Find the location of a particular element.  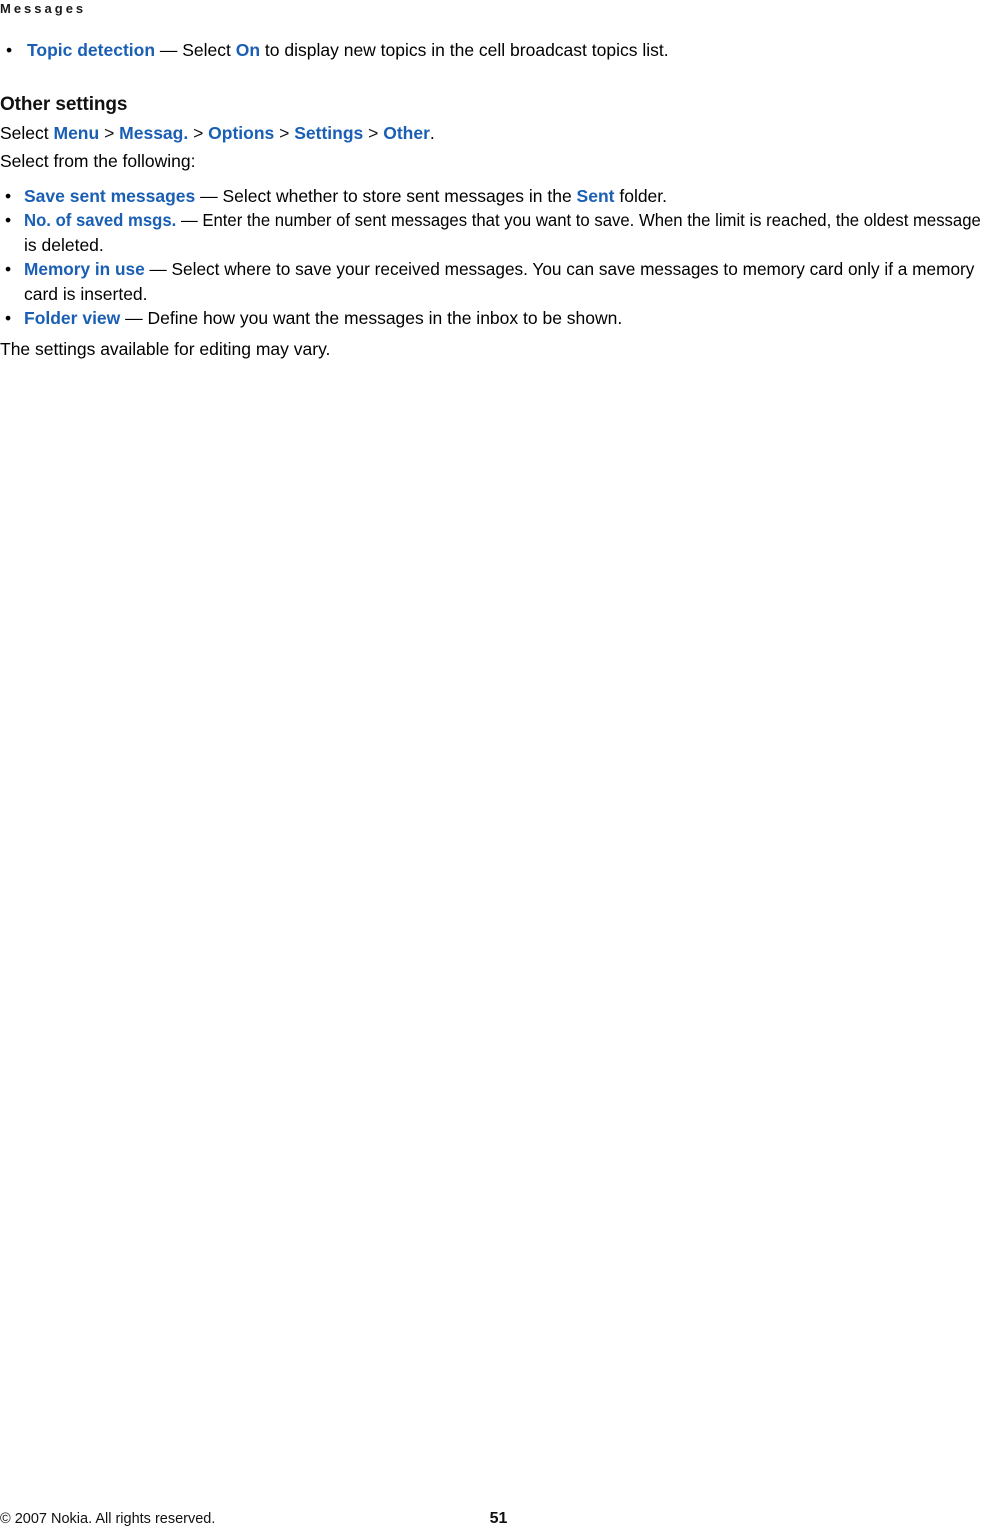

path-suffix: . is located at coordinates (432, 132).